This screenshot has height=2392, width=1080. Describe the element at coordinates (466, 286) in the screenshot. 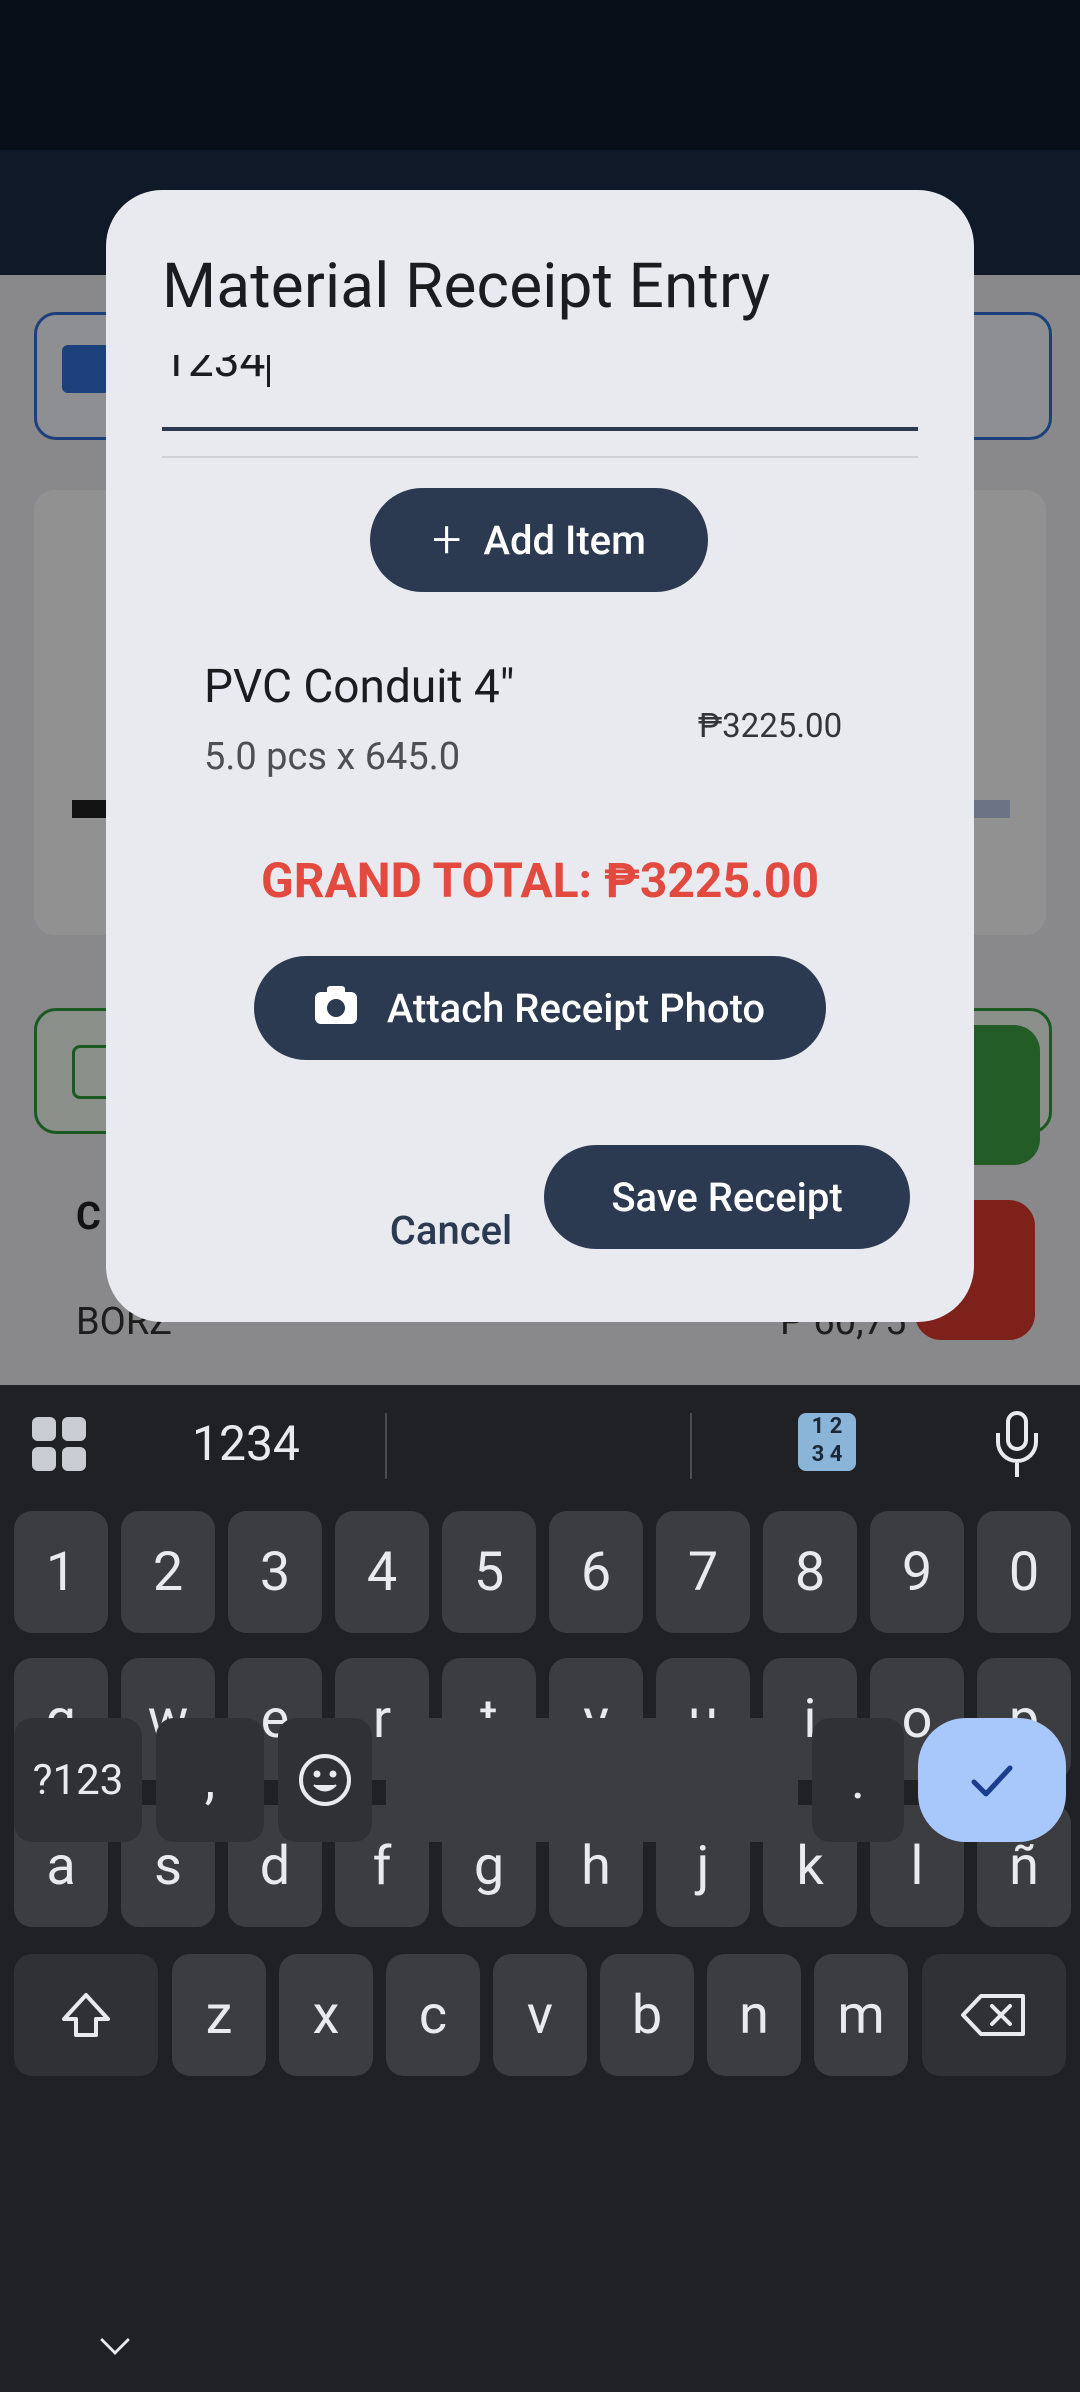

I see `dialog-title: Material Receipt Entry` at that location.